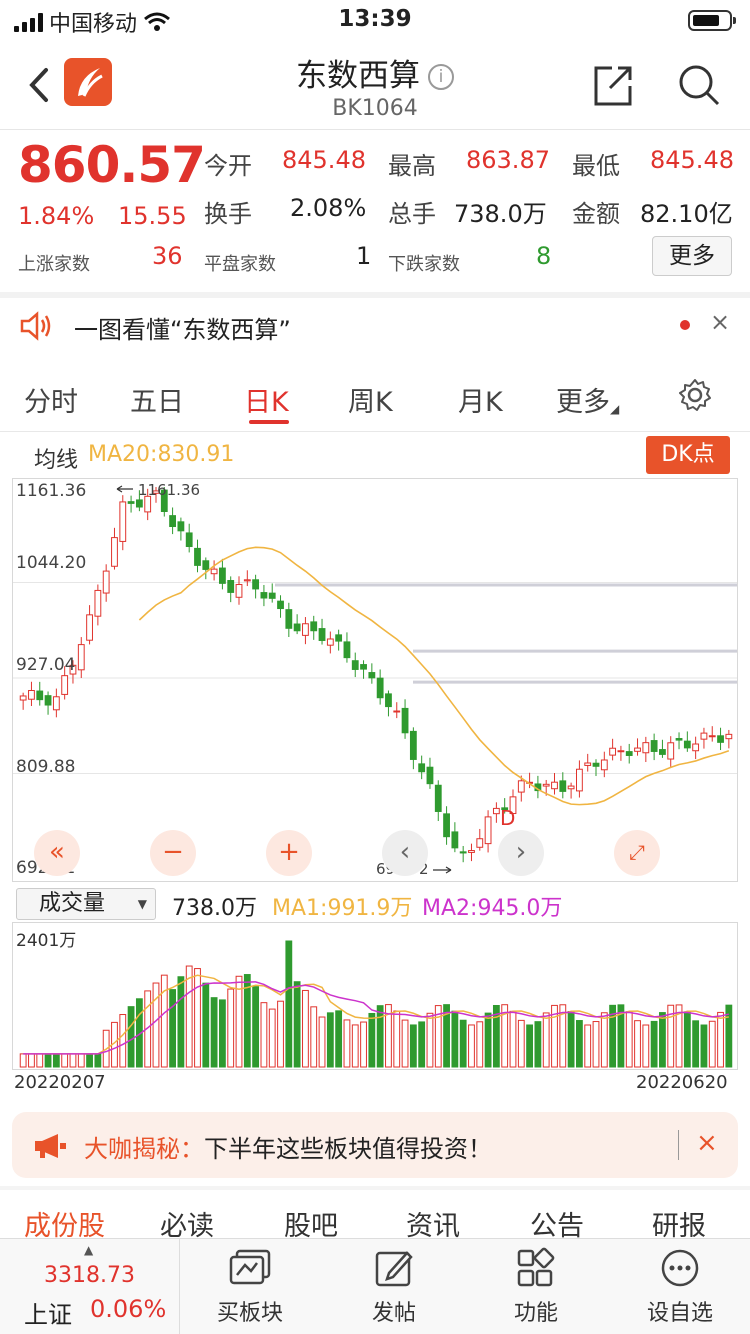 The height and width of the screenshot is (1334, 750). What do you see at coordinates (521, 853) in the screenshot?
I see `scroll-right-button: ›` at bounding box center [521, 853].